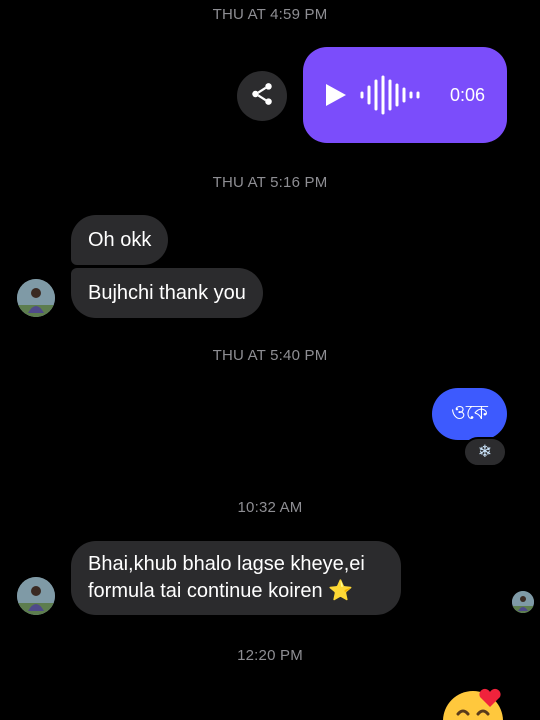  What do you see at coordinates (205, 591) in the screenshot?
I see `message-line: formula tai continue koiren` at bounding box center [205, 591].